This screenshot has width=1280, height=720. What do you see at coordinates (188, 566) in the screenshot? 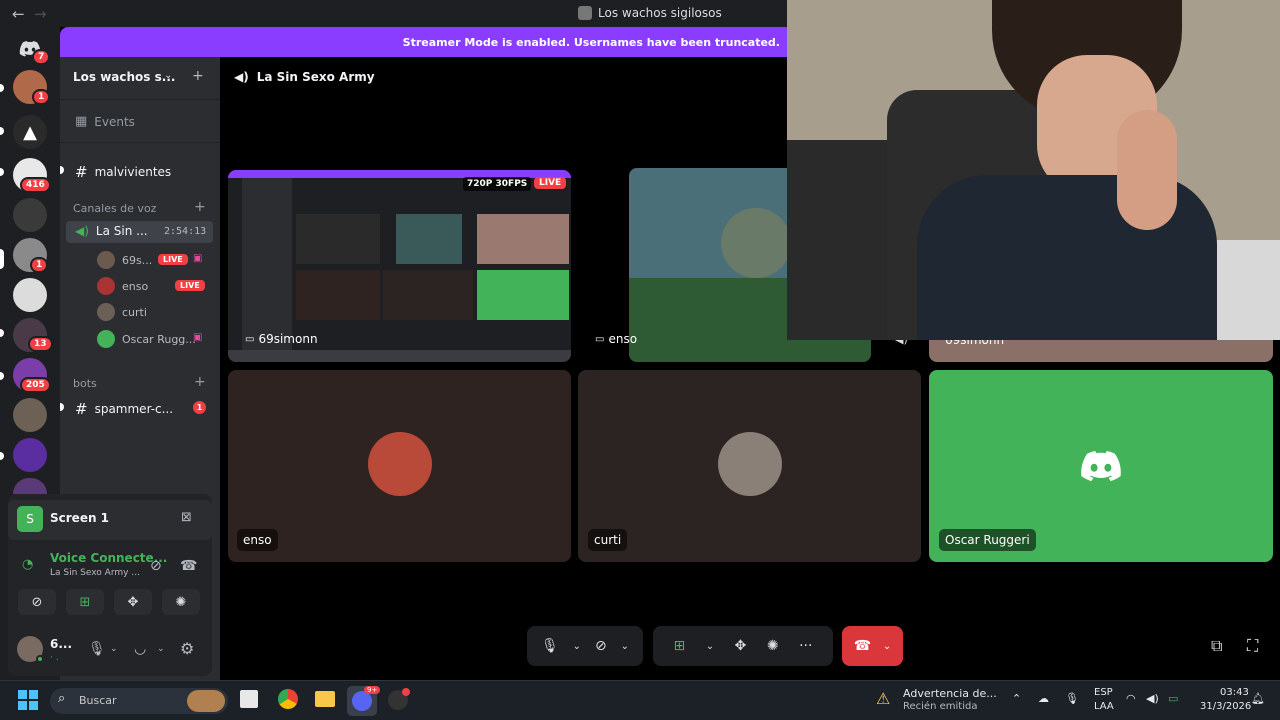
I see `disconnect-icon: ☎` at bounding box center [188, 566].